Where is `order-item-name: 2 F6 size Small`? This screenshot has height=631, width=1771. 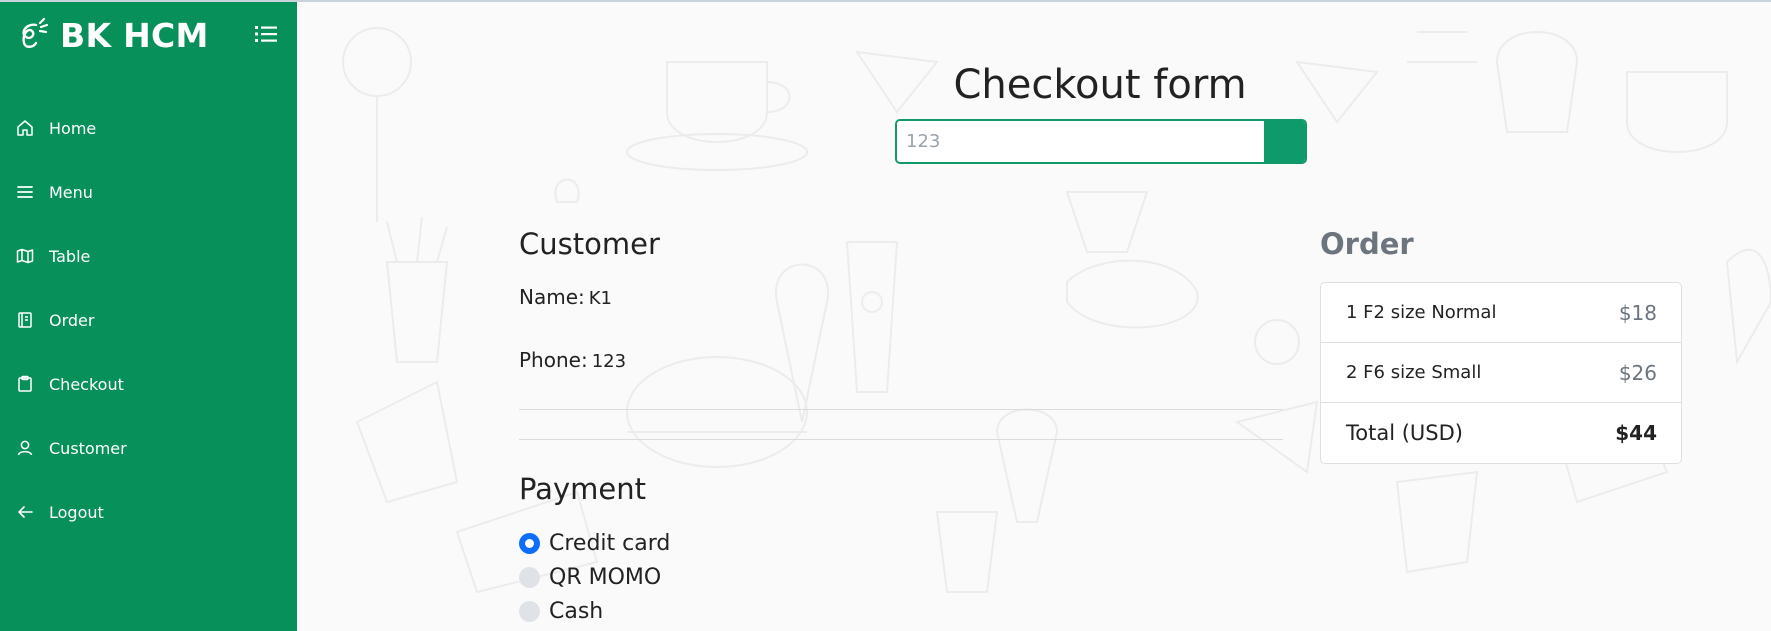
order-item-name: 2 F6 size Small is located at coordinates (1414, 372).